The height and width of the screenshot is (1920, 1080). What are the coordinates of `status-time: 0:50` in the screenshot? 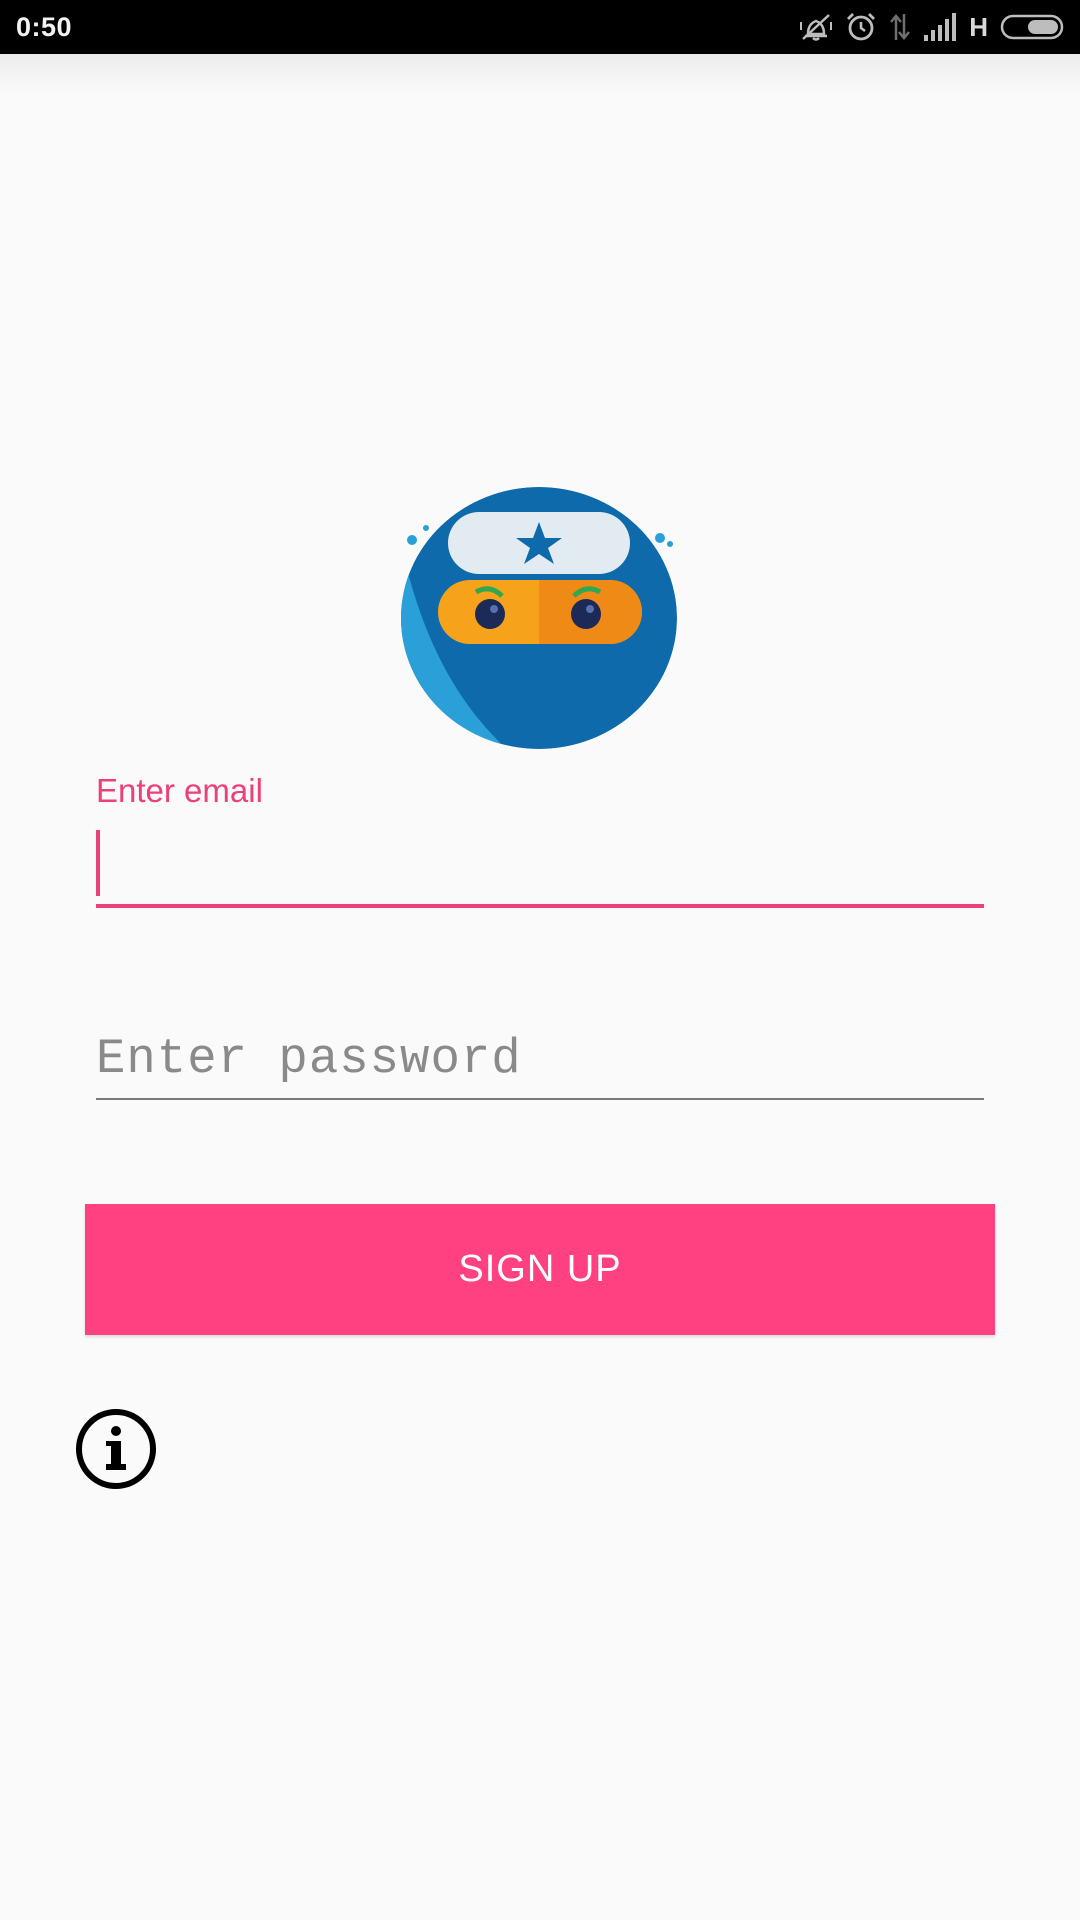 It's located at (44, 26).